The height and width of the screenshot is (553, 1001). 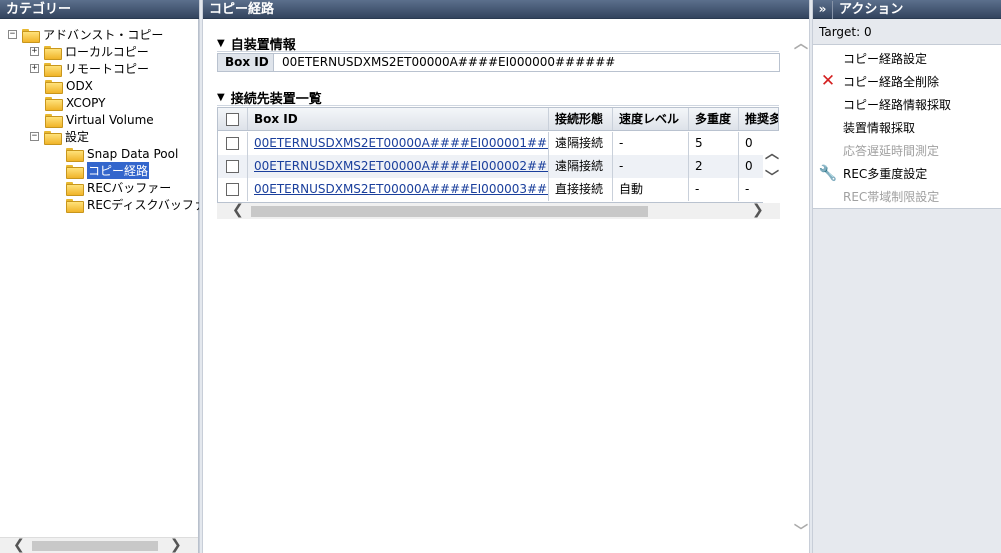 I want to click on box-id-link: 00ETERNUSDXMS2ET00000A####EI000003######, so click(x=401, y=189).